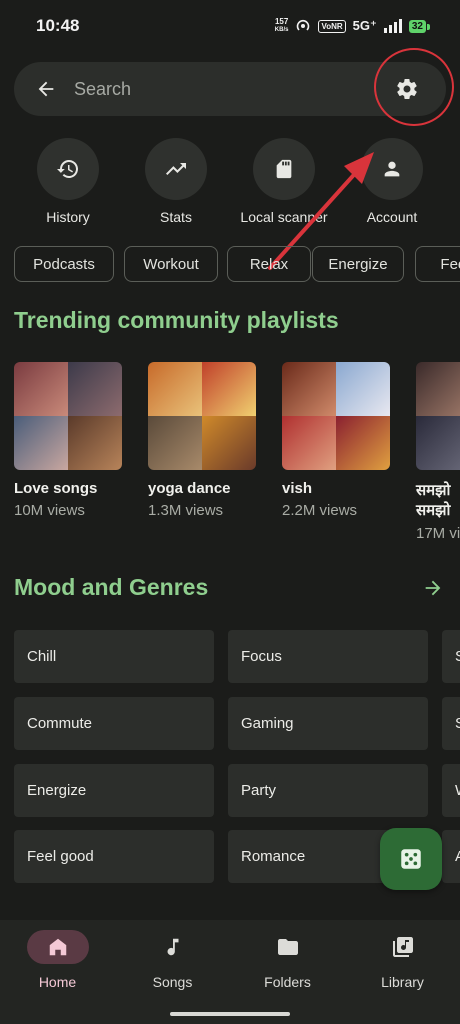 The height and width of the screenshot is (1024, 460). I want to click on genre-button: Chill, so click(114, 656).